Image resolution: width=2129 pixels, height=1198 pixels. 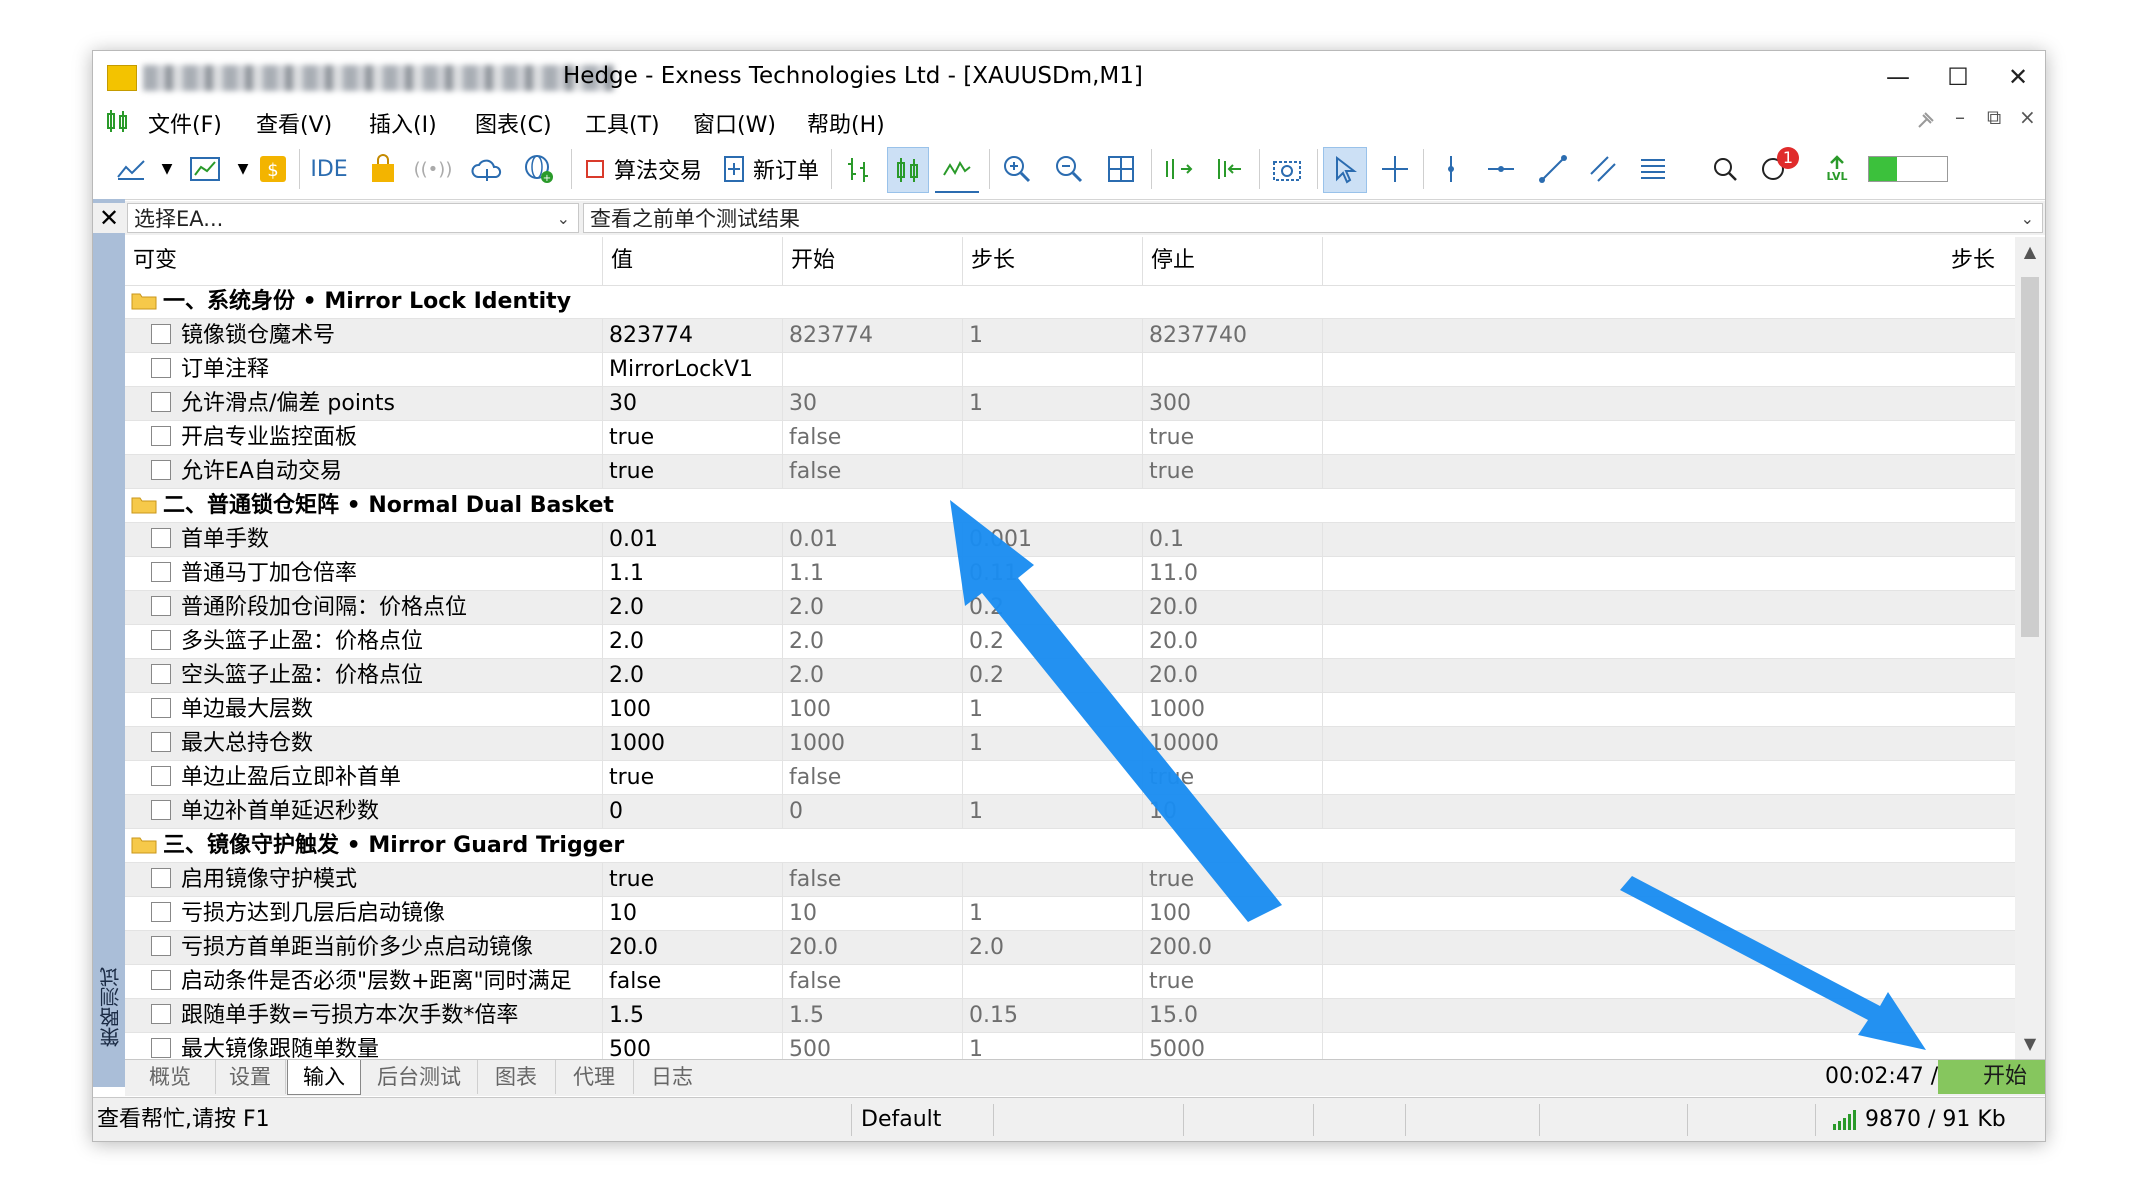 What do you see at coordinates (1017, 169) in the screenshot?
I see `zoom-in-icon` at bounding box center [1017, 169].